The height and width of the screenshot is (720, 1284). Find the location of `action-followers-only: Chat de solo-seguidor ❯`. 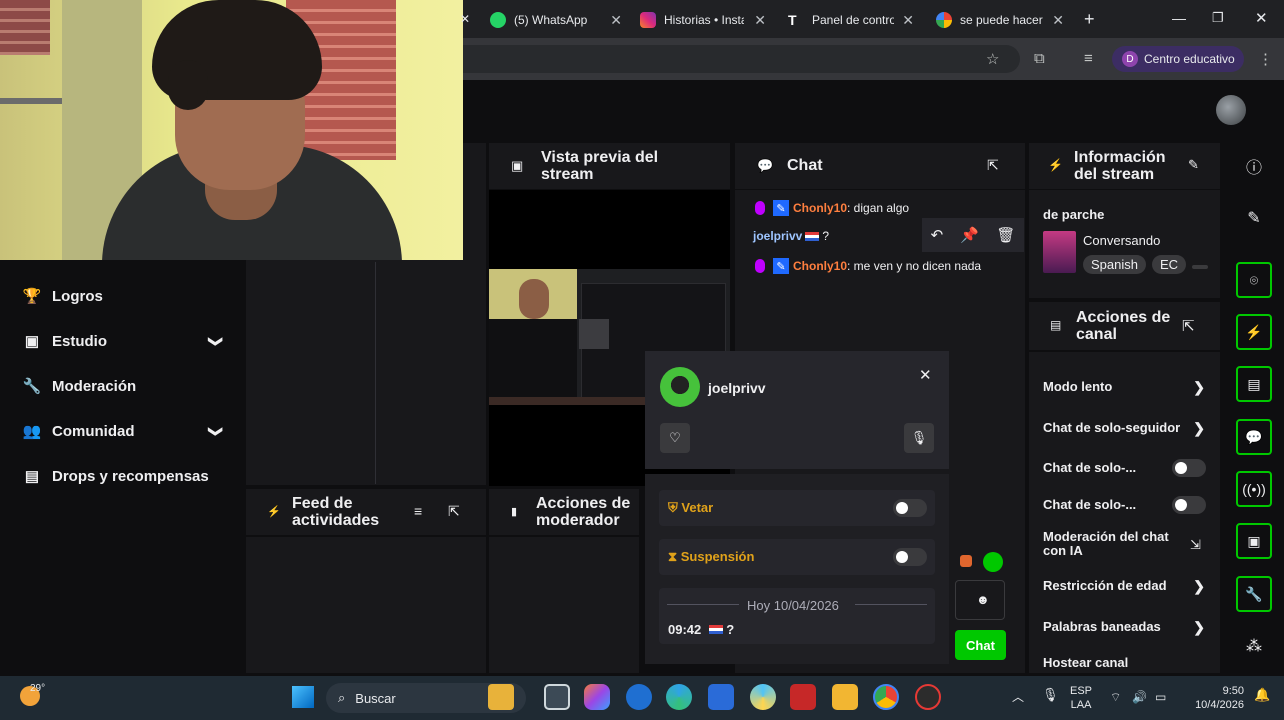

action-followers-only: Chat de solo-seguidor ❯ is located at coordinates (1124, 428).